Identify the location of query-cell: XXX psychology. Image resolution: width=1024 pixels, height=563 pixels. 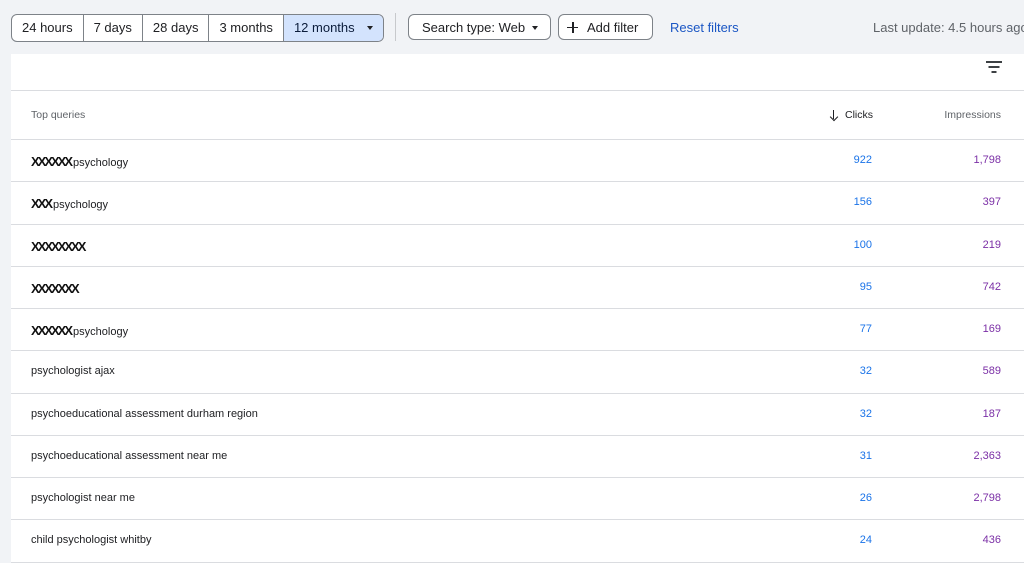
(69, 203).